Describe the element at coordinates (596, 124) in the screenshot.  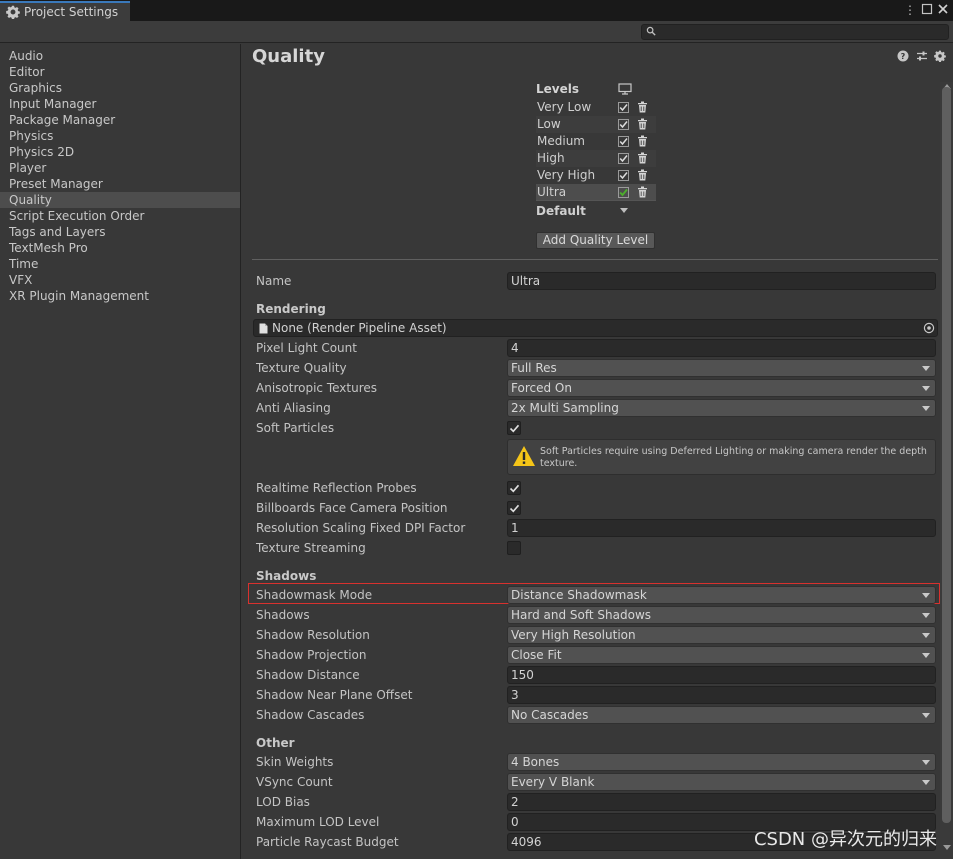
I see `level-row-low: Low` at that location.